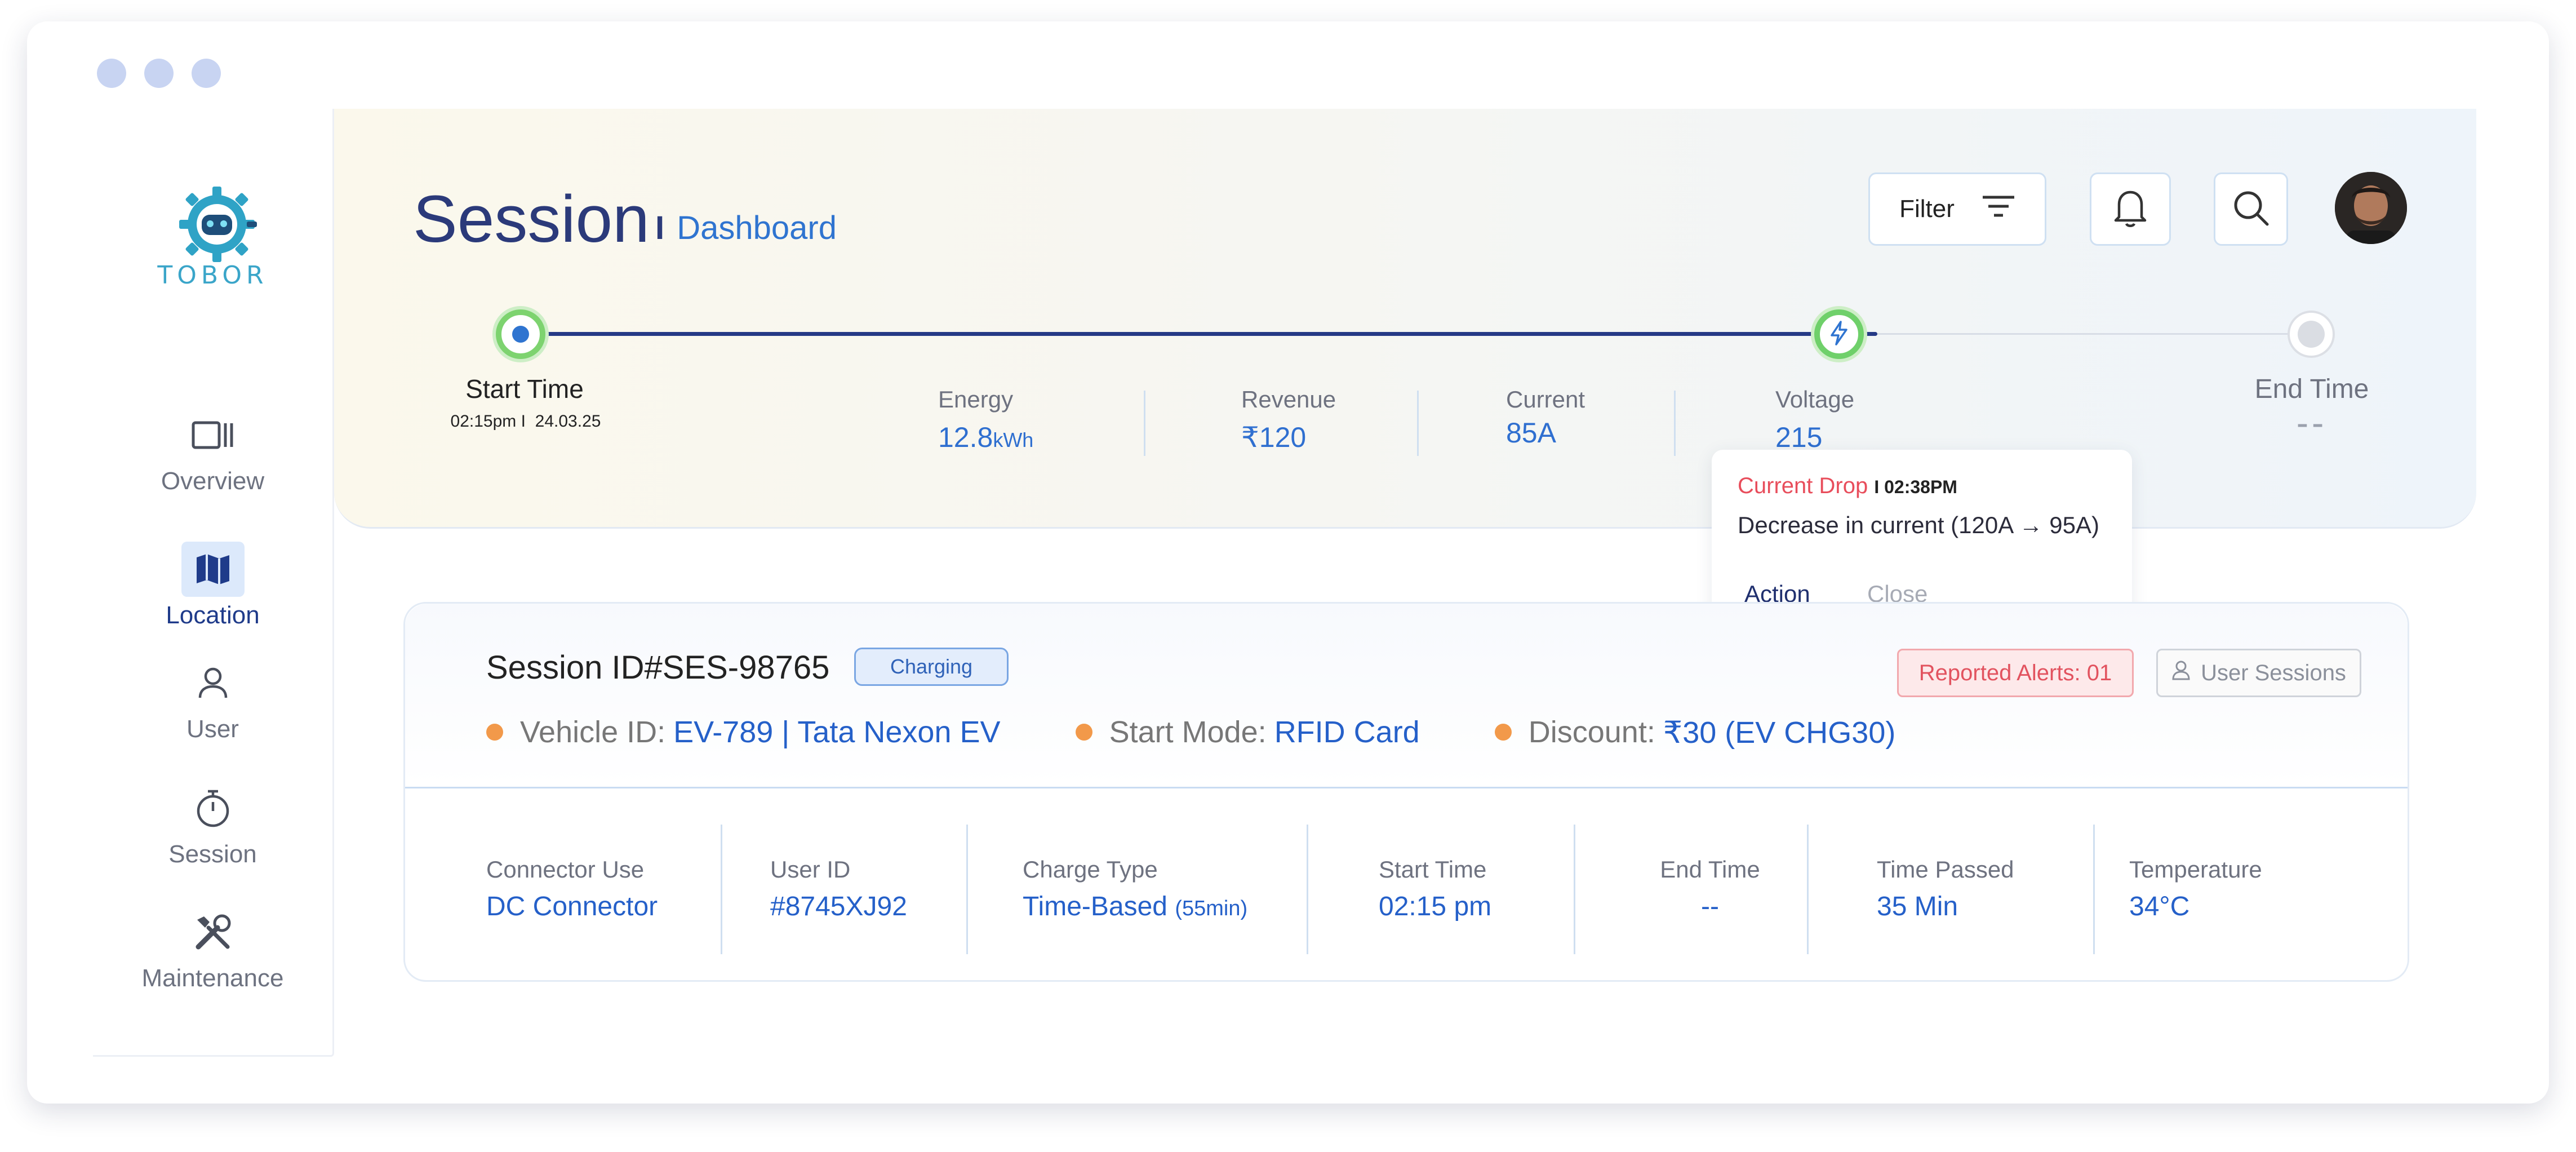 This screenshot has width=2576, height=1152. Describe the element at coordinates (757, 228) in the screenshot. I see `breadcrumb-dashboard: Dashboard` at that location.